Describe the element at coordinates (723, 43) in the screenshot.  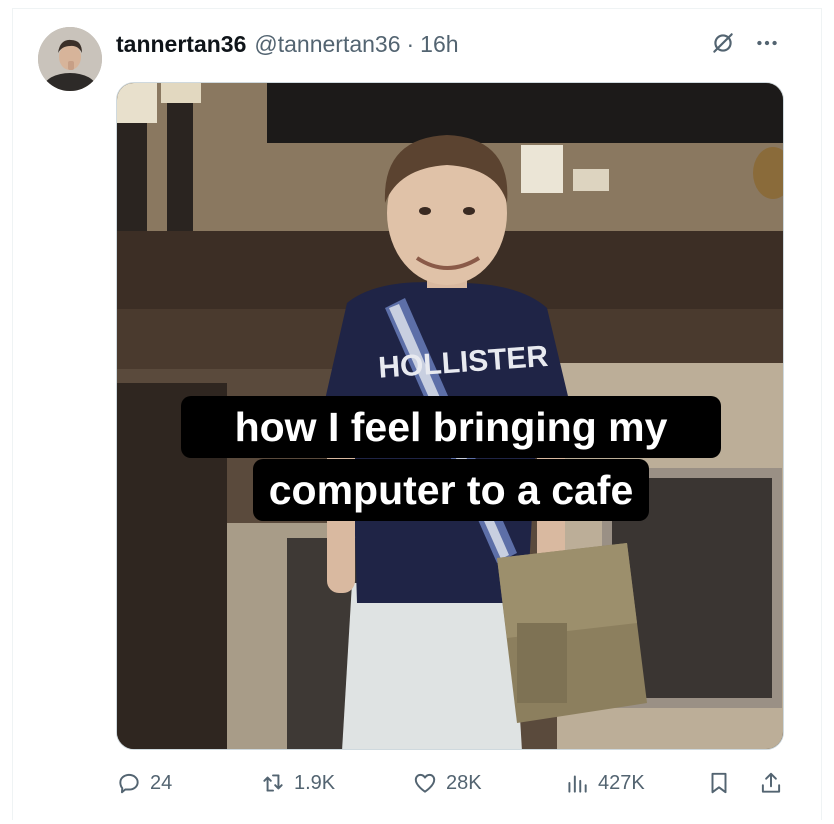
I see `grok-icon` at that location.